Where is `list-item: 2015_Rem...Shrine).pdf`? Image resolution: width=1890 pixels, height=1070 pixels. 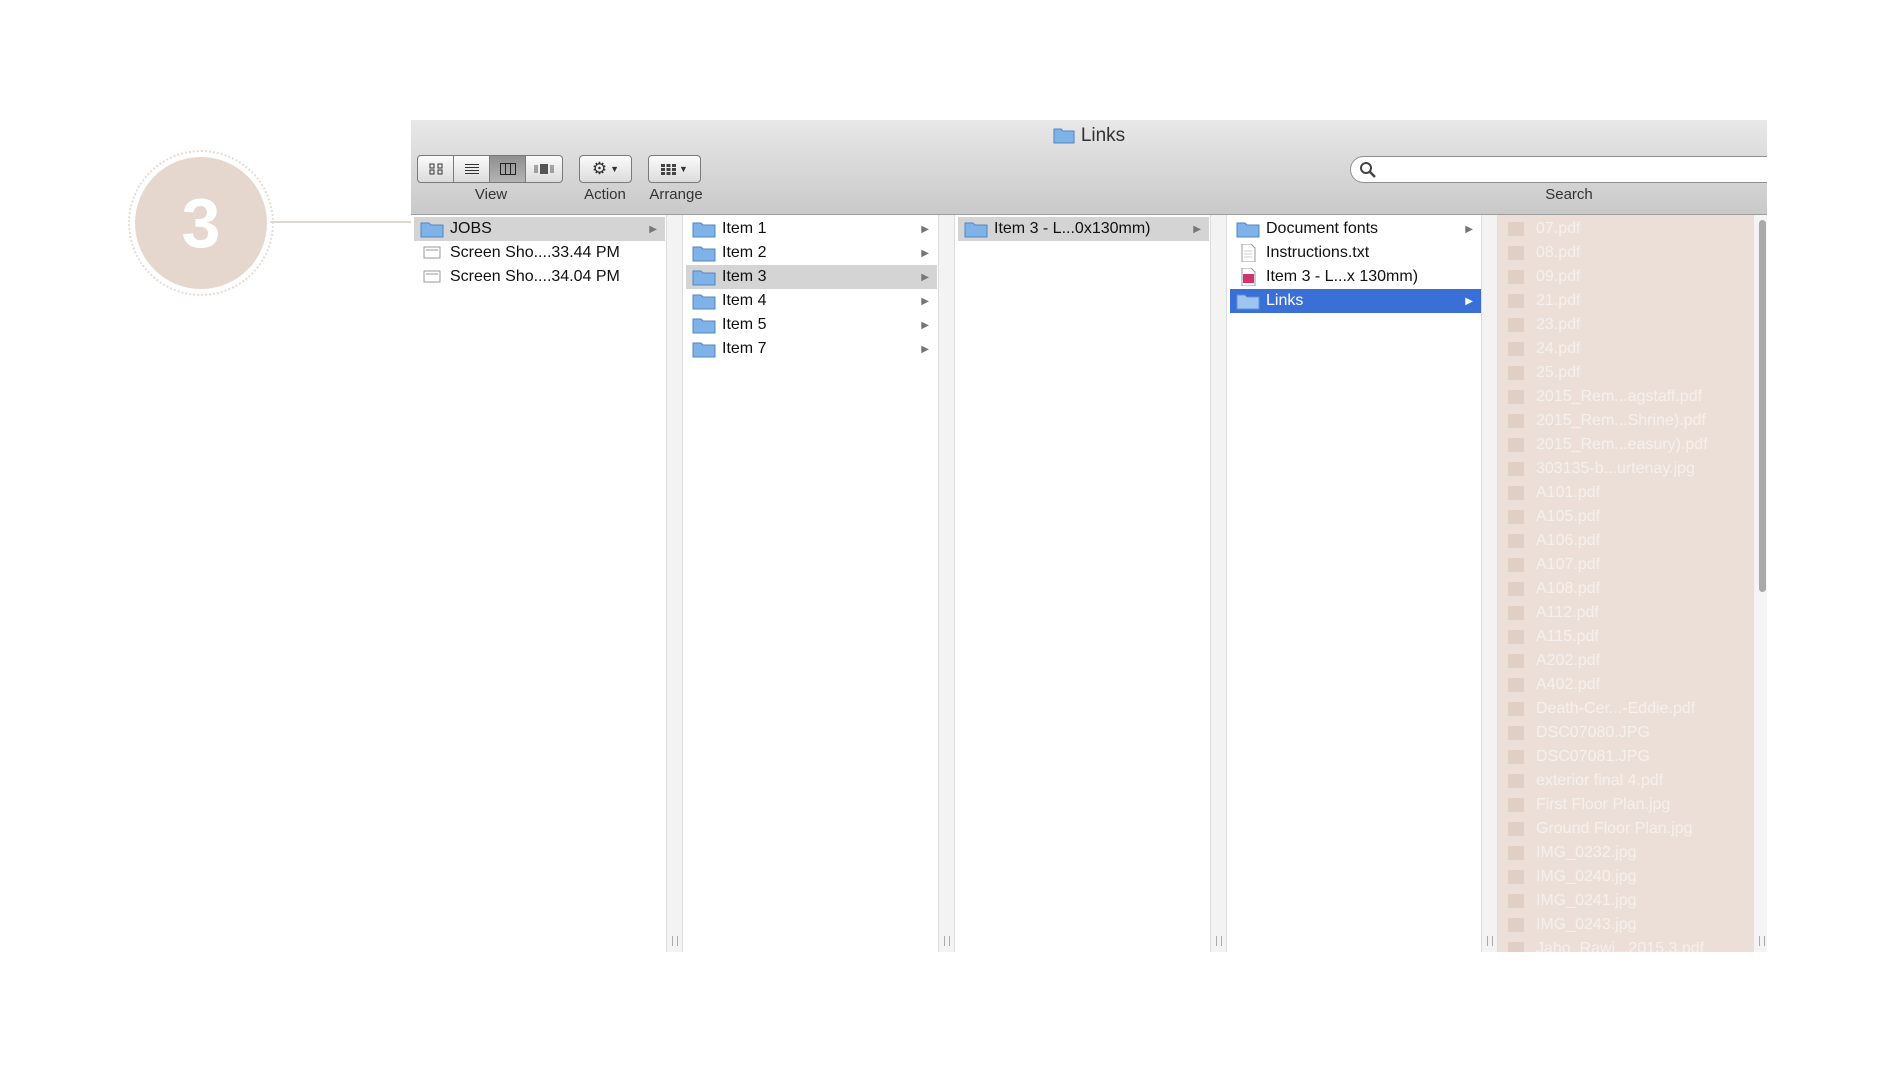
list-item: 2015_Rem...Shrine).pdf is located at coordinates (1626, 421).